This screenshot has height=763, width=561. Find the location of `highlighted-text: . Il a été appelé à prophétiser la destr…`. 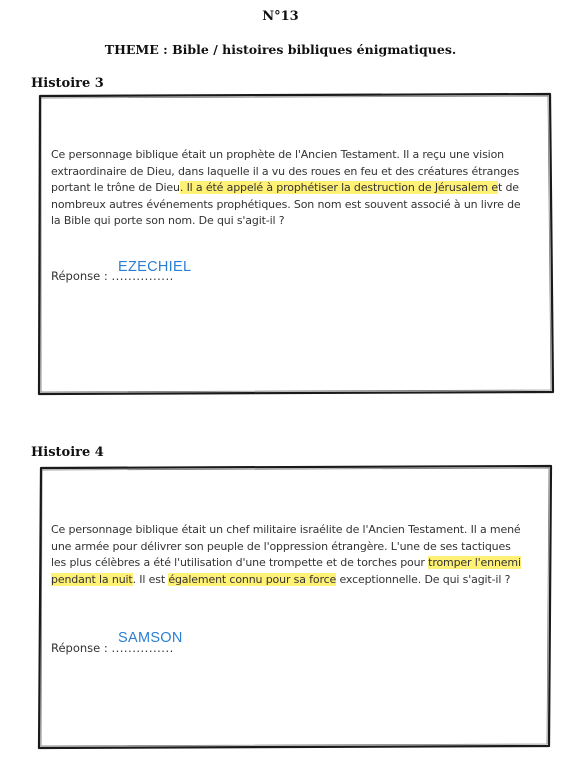

highlighted-text: . Il a été appelé à prophétiser la destr… is located at coordinates (338, 187).